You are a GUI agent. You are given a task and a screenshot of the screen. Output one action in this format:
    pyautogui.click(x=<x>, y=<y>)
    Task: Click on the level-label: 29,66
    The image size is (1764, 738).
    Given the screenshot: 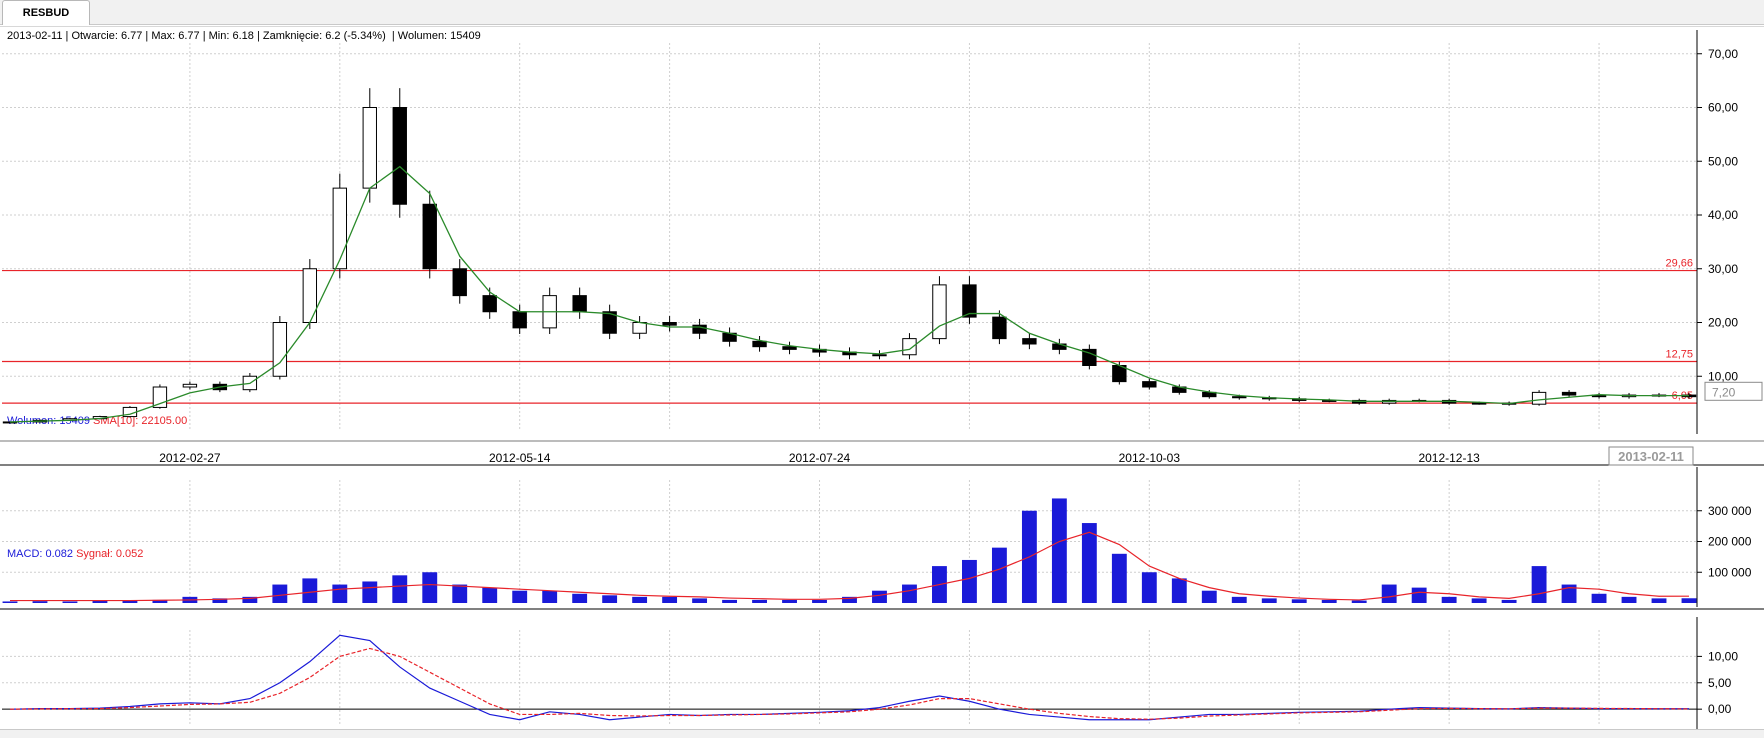 What is the action you would take?
    pyautogui.click(x=1679, y=264)
    